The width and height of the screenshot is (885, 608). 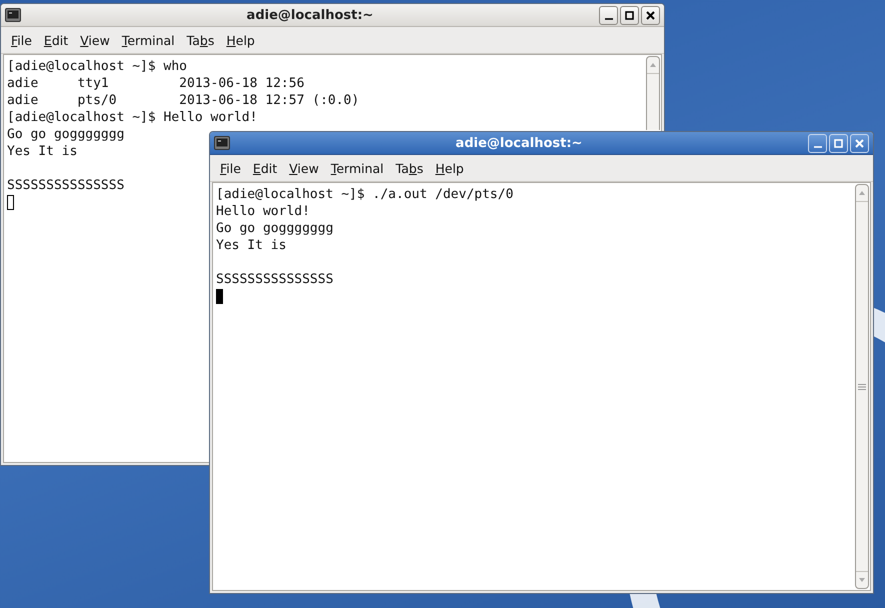 I want to click on terminal-line: adie pts/0 2013-06-18 12:57 (:0.0), so click(x=183, y=100).